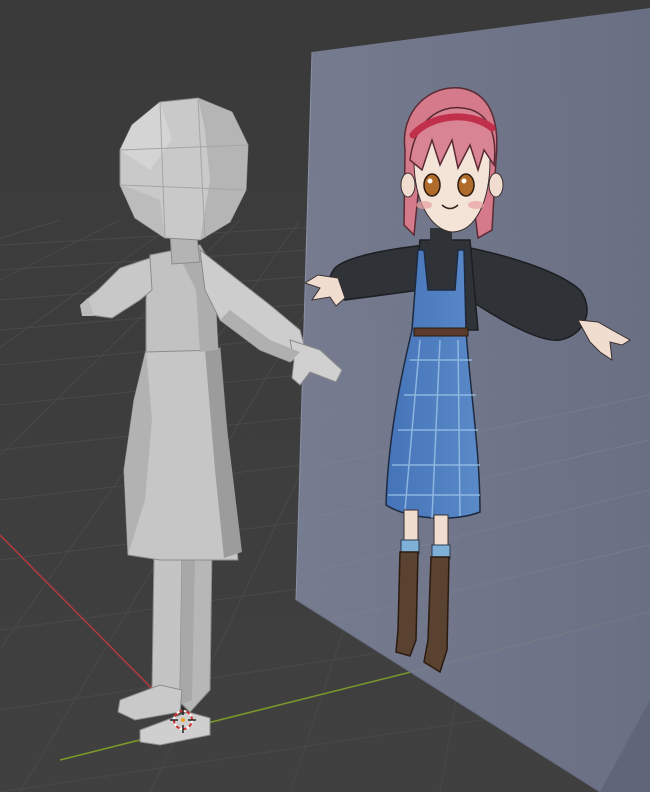  What do you see at coordinates (441, 332) in the screenshot?
I see `dress-belt` at bounding box center [441, 332].